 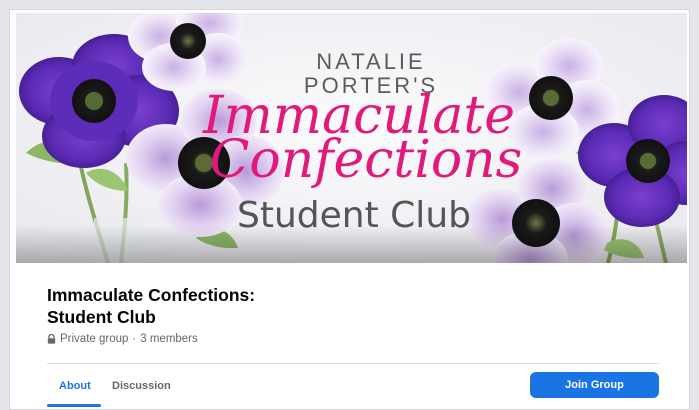 I want to click on join-group-button: Join Group, so click(x=594, y=385).